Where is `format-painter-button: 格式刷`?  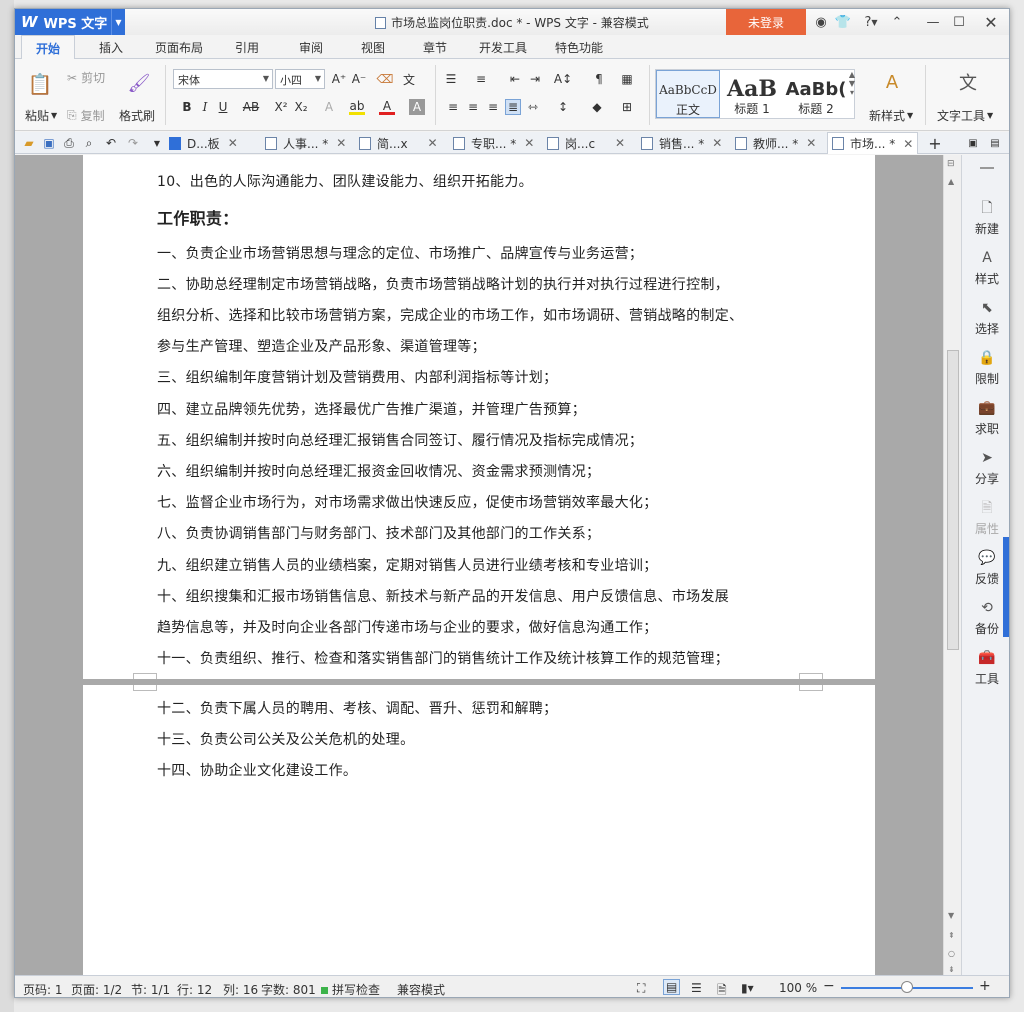 format-painter-button: 格式刷 is located at coordinates (137, 115).